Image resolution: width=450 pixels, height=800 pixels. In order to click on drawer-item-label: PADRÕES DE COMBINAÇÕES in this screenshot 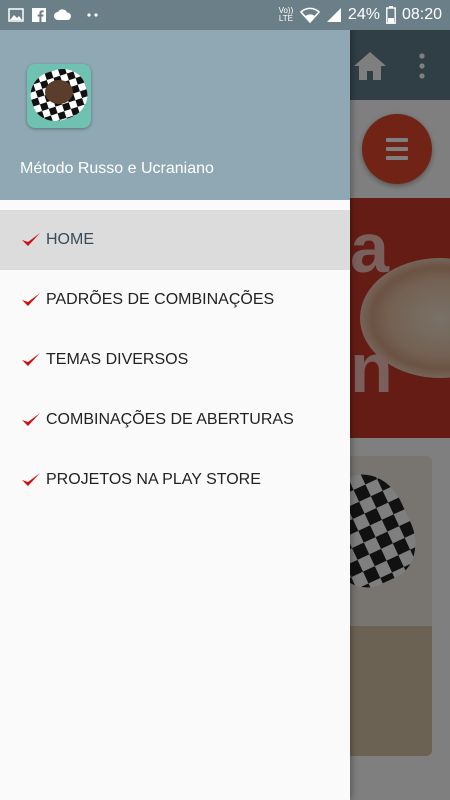, I will do `click(160, 299)`.